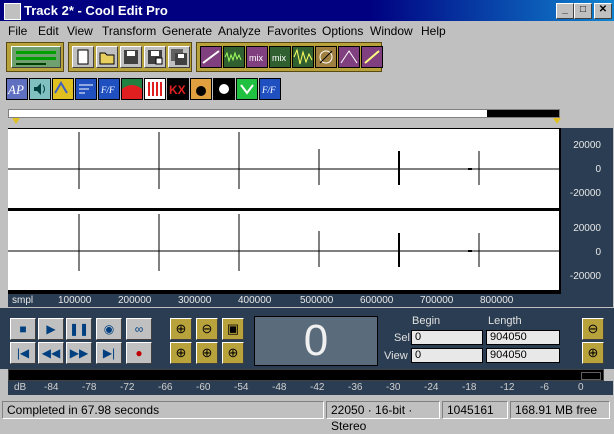 The height and width of the screenshot is (434, 614). Describe the element at coordinates (89, 387) in the screenshot. I see `level-tick: -78` at that location.